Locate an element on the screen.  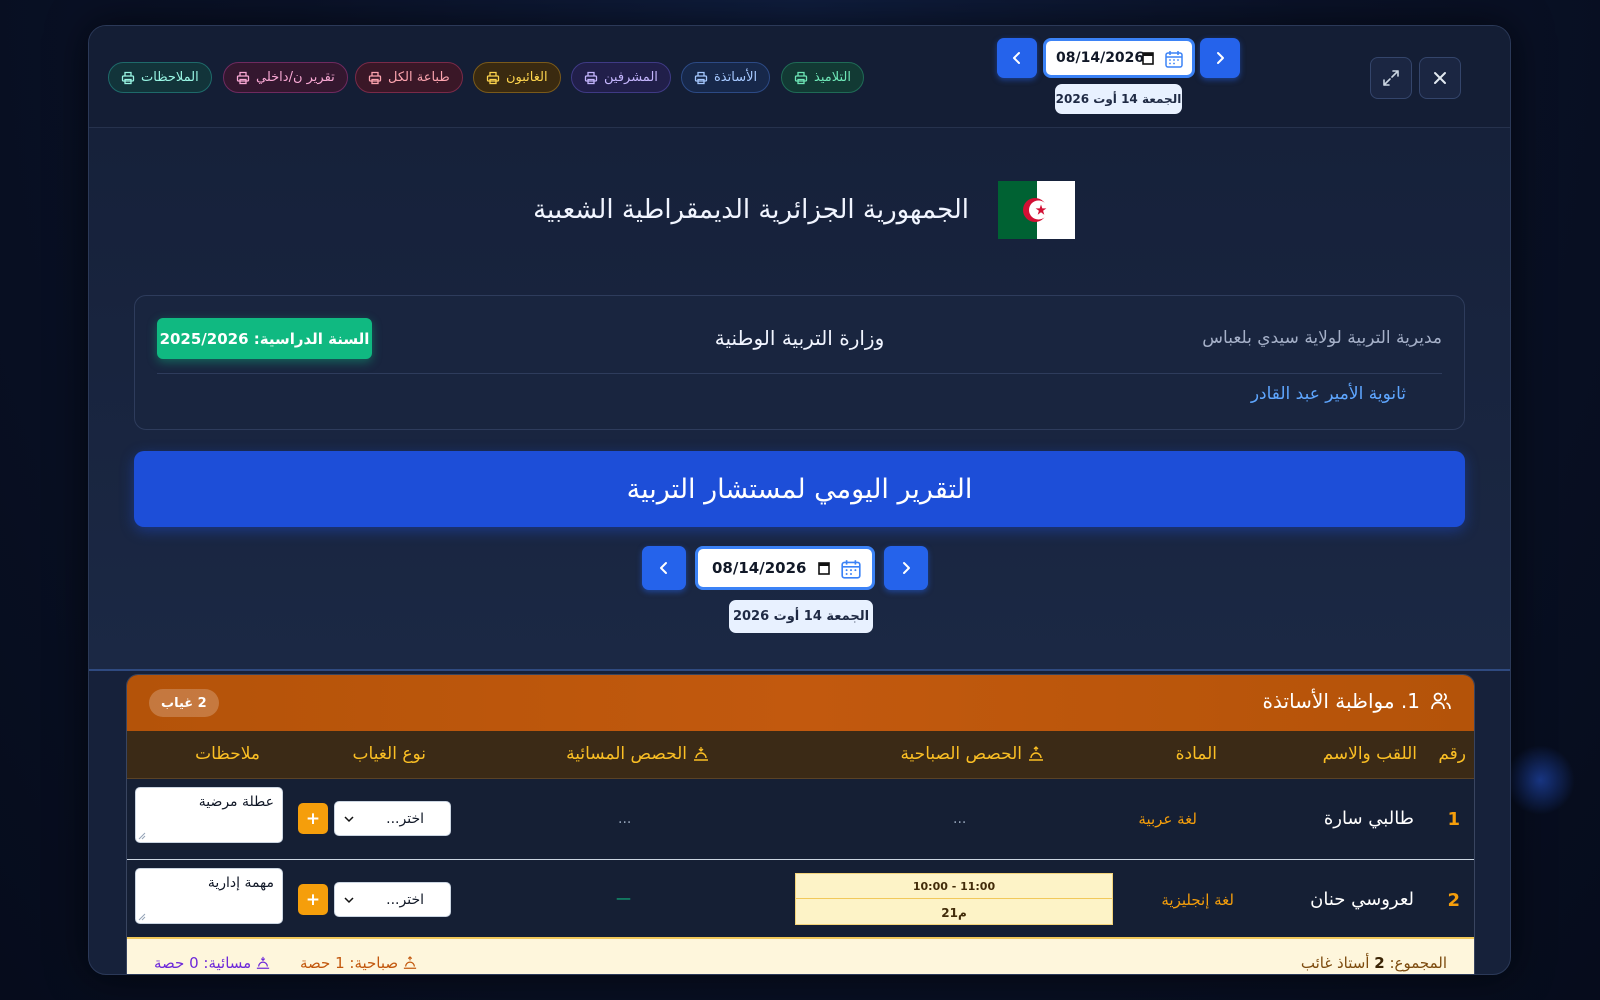
print-button: التلاميذ is located at coordinates (822, 77).